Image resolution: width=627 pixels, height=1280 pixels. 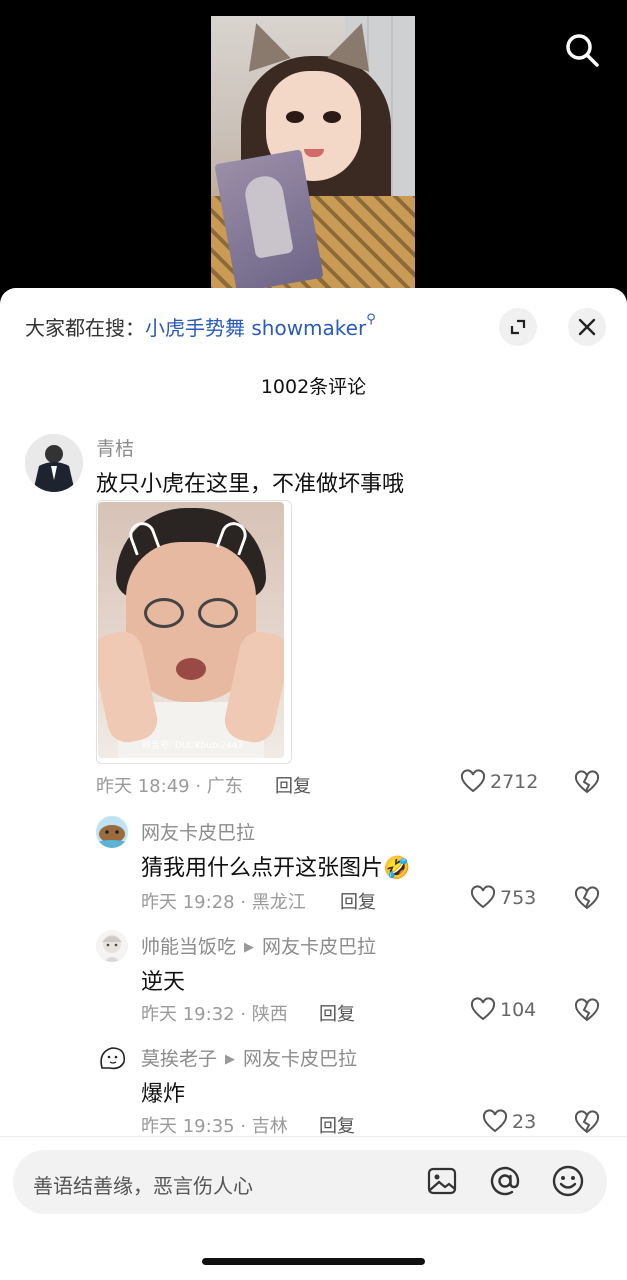 What do you see at coordinates (276, 868) in the screenshot?
I see `reply-text: 猜我用什么点开这张图片🤣` at bounding box center [276, 868].